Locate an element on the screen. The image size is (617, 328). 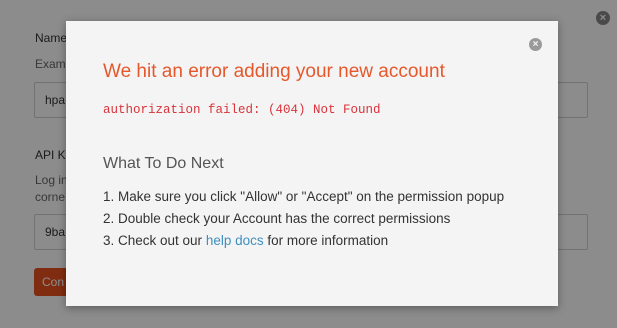
error-message: authorization failed: (404) Not Found is located at coordinates (242, 110).